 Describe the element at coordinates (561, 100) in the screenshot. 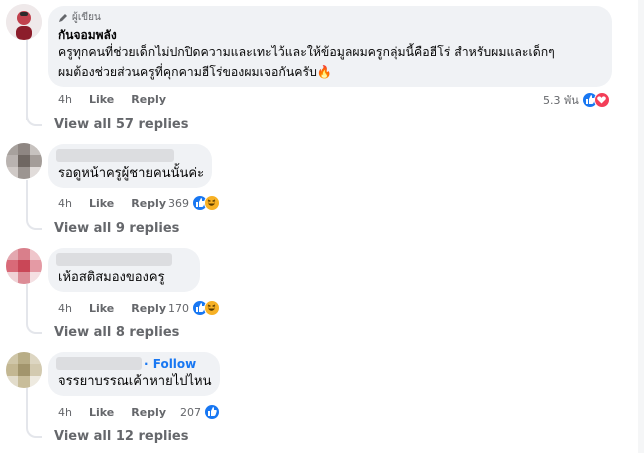

I see `reaction-count: 5.3 พัน` at that location.